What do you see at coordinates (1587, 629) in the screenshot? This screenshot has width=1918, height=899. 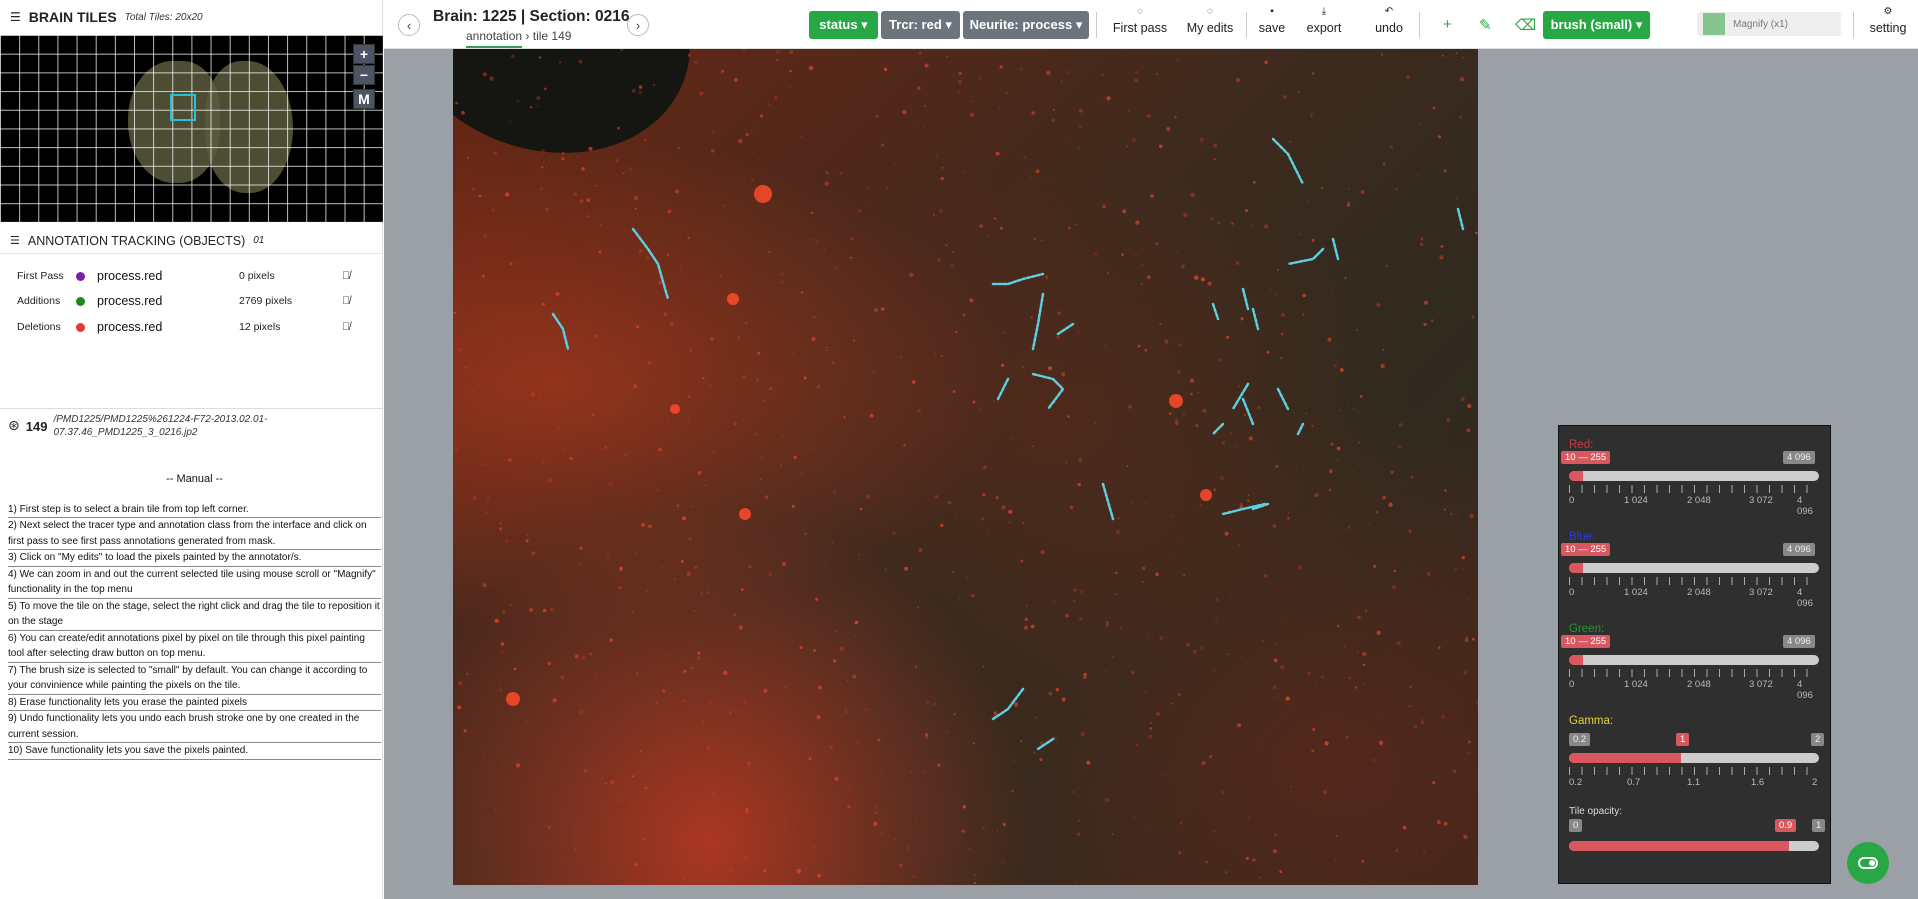 I see `green-label: Green:` at bounding box center [1587, 629].